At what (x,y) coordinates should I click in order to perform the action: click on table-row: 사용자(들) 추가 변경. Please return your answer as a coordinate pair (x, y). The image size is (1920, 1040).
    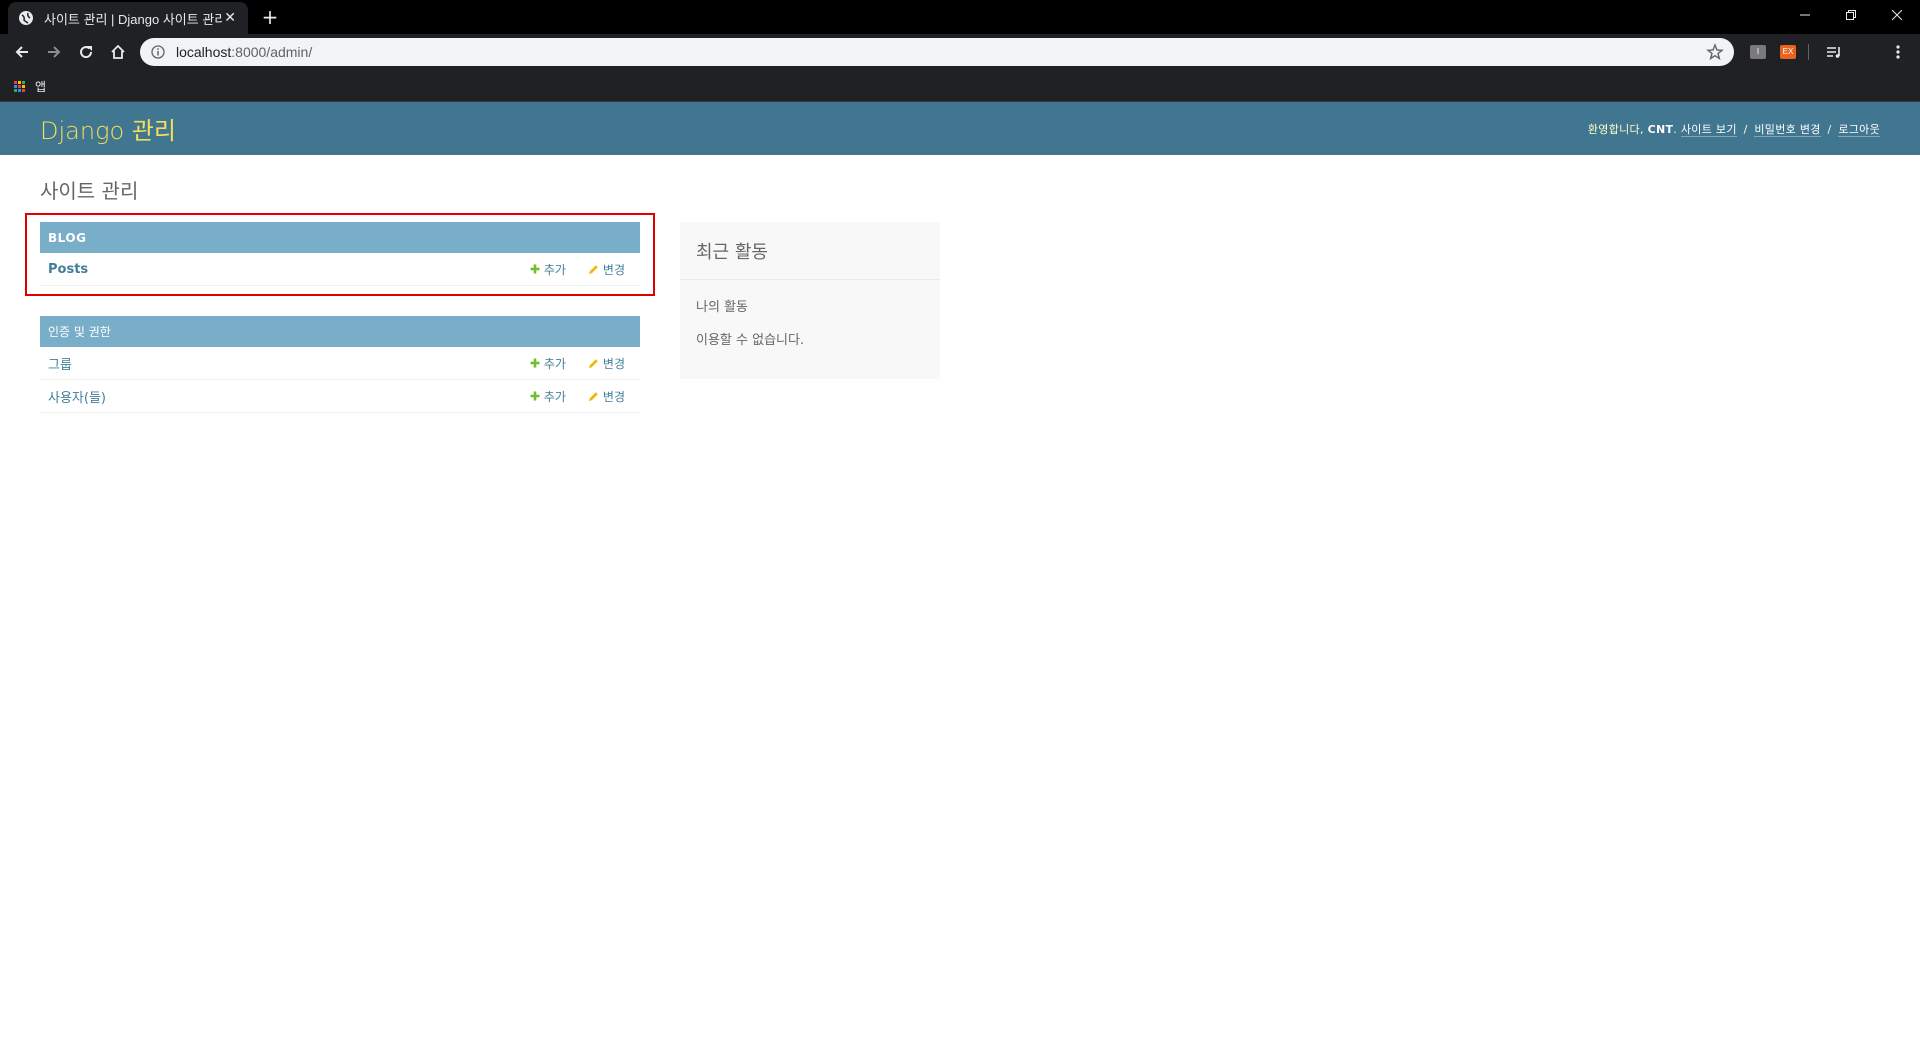
    Looking at the image, I should click on (340, 396).